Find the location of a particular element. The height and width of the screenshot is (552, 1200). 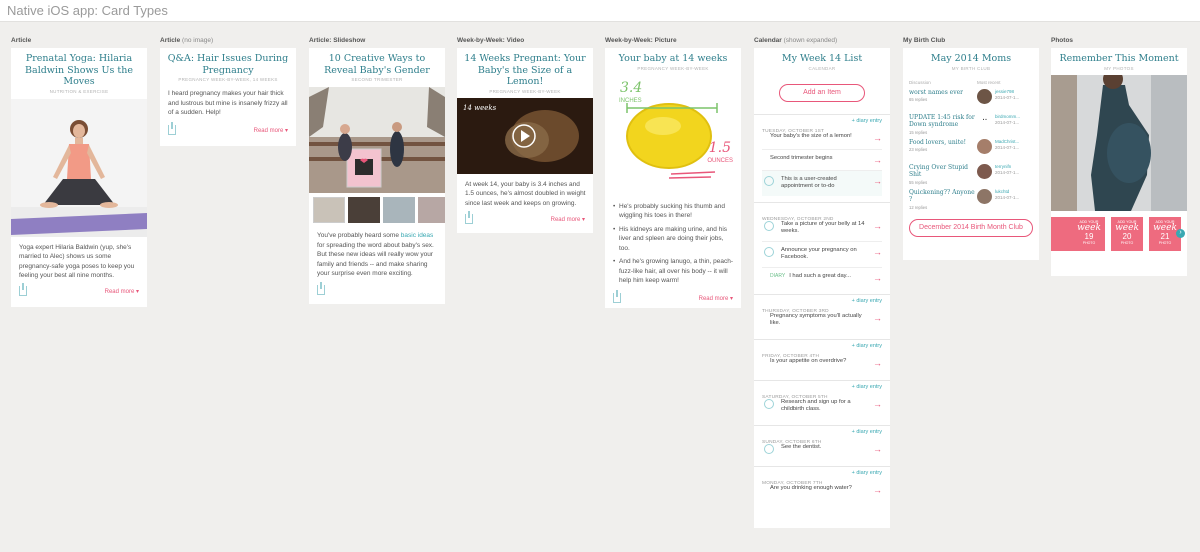

calendar-day: WEDNESDAY, OCTOBER 2ND is located at coordinates (822, 211).